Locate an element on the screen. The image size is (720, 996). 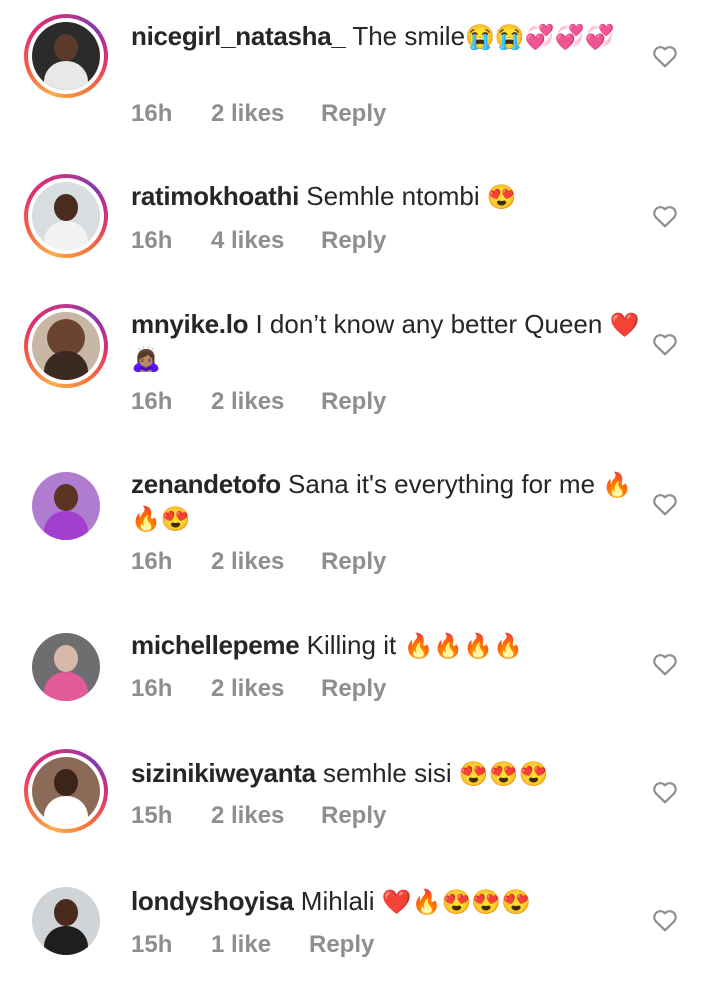
comment-body: Semhle ntombi is located at coordinates (393, 196).